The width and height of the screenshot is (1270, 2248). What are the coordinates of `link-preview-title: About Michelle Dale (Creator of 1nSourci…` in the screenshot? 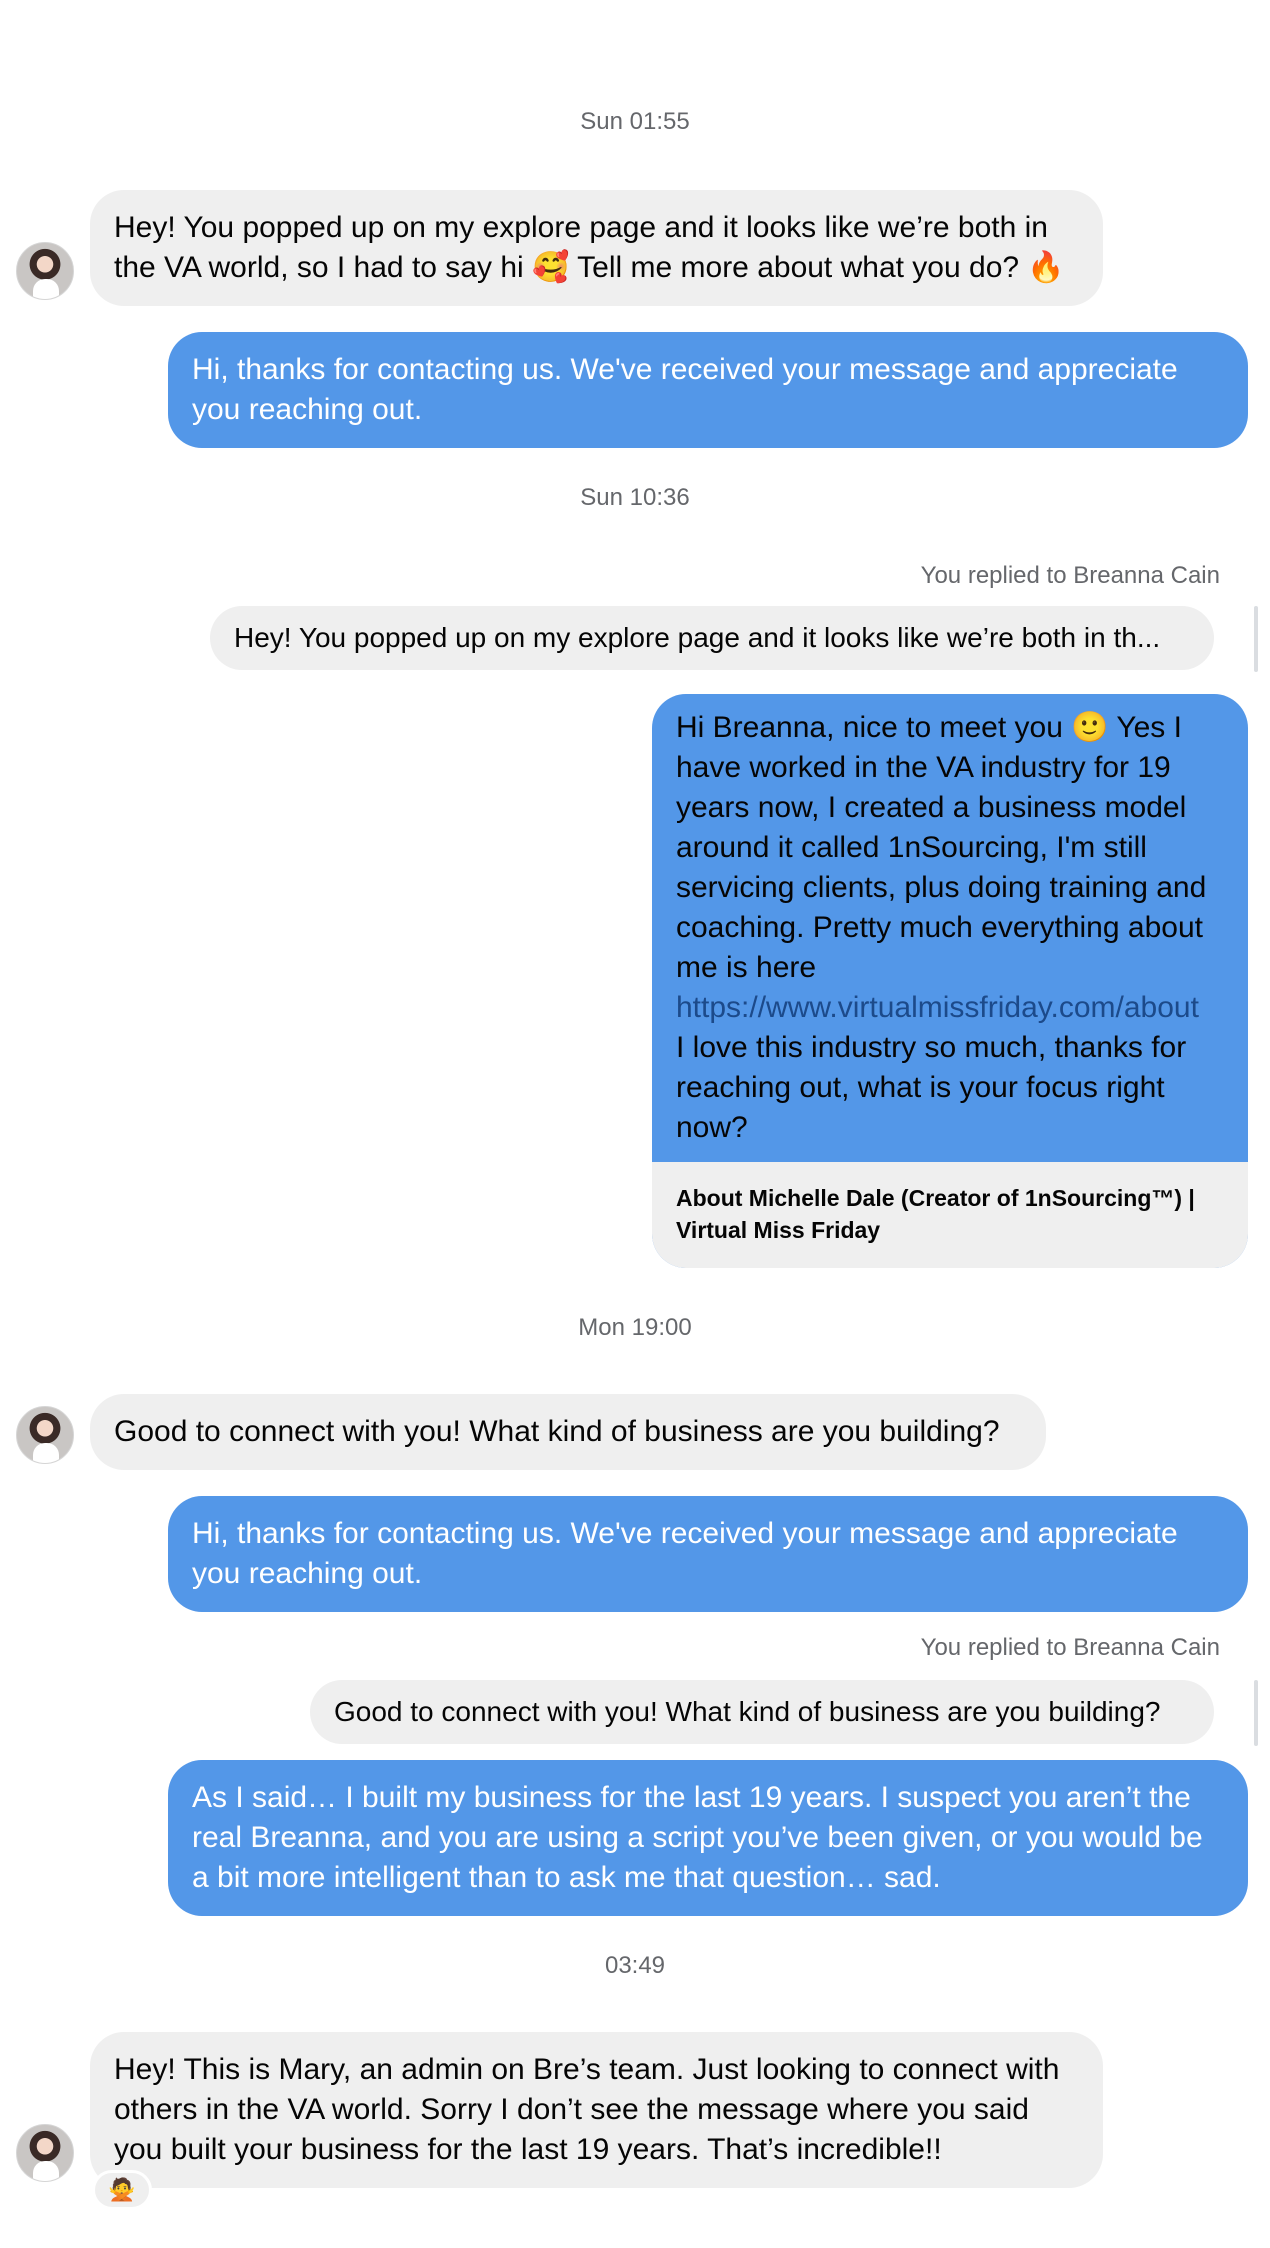 It's located at (950, 1215).